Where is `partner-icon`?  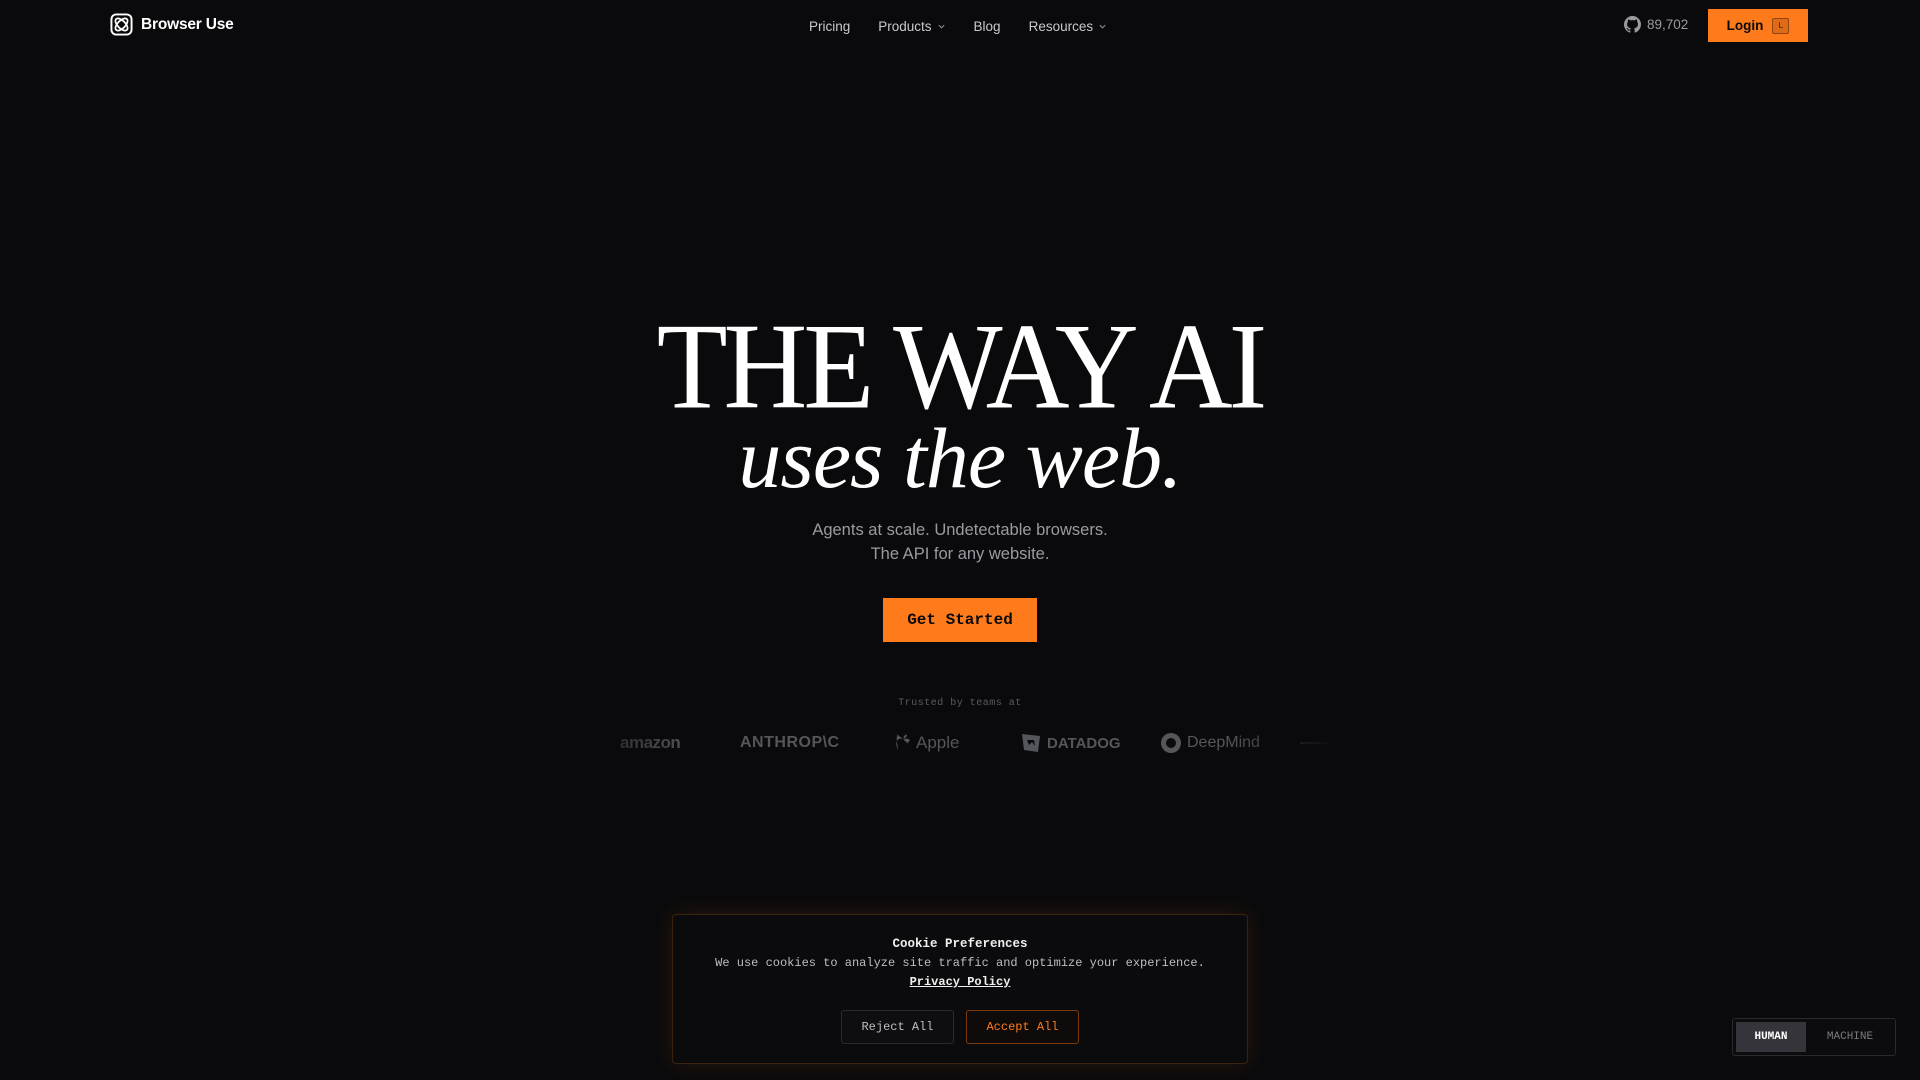
partner-icon is located at coordinates (1315, 743).